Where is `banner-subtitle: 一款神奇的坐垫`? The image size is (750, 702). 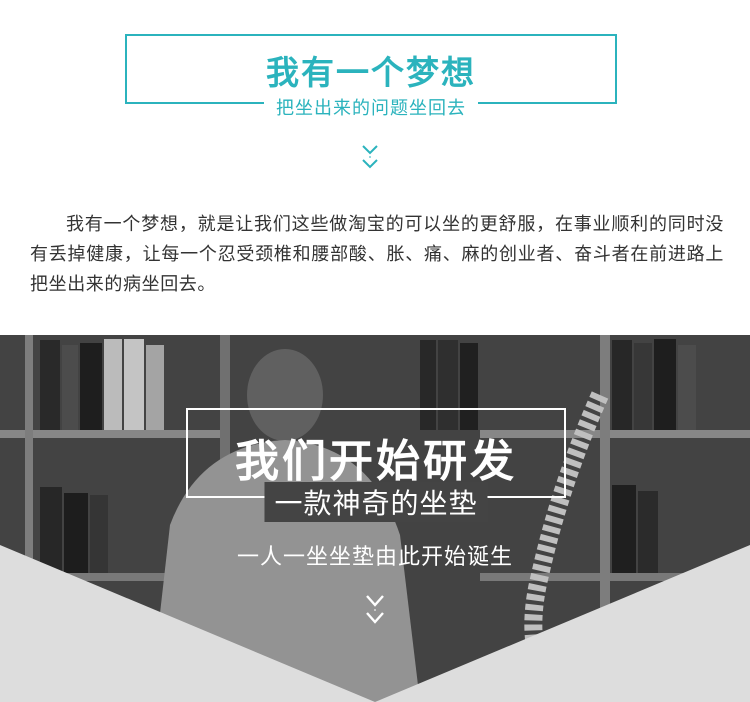 banner-subtitle: 一款神奇的坐垫 is located at coordinates (376, 502).